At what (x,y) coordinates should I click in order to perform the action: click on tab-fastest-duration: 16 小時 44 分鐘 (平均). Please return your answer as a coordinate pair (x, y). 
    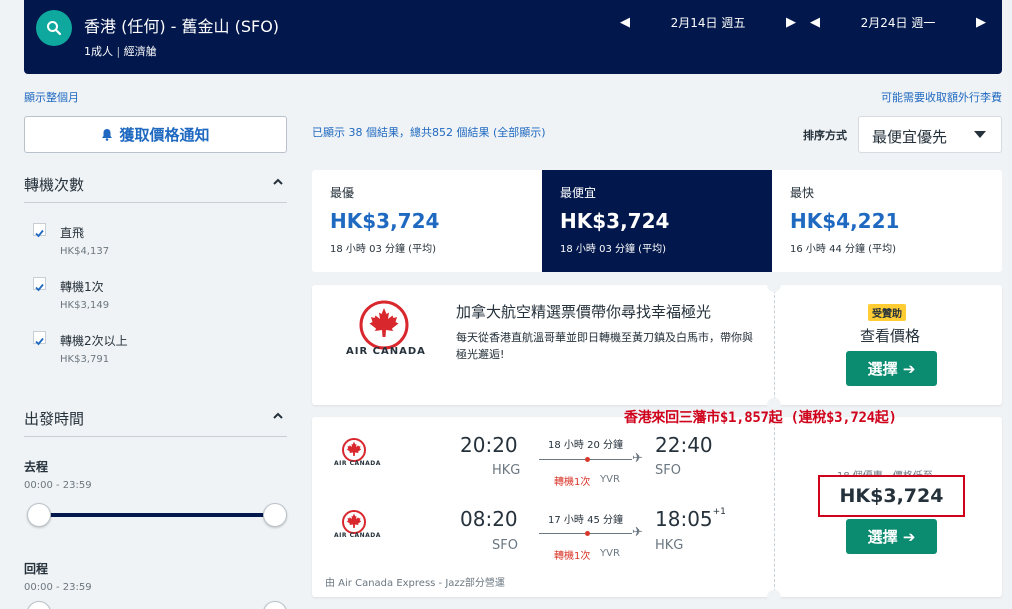
    Looking at the image, I should click on (843, 249).